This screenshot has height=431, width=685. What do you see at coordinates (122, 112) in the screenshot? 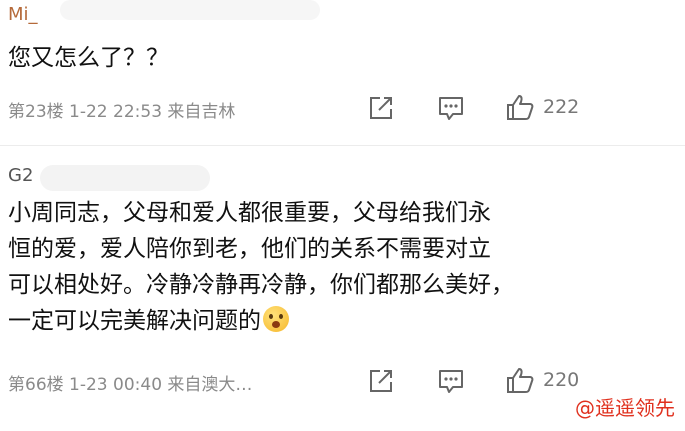
I see `comment-1-meta: 第23楼 1-22 22:53 来自吉林` at bounding box center [122, 112].